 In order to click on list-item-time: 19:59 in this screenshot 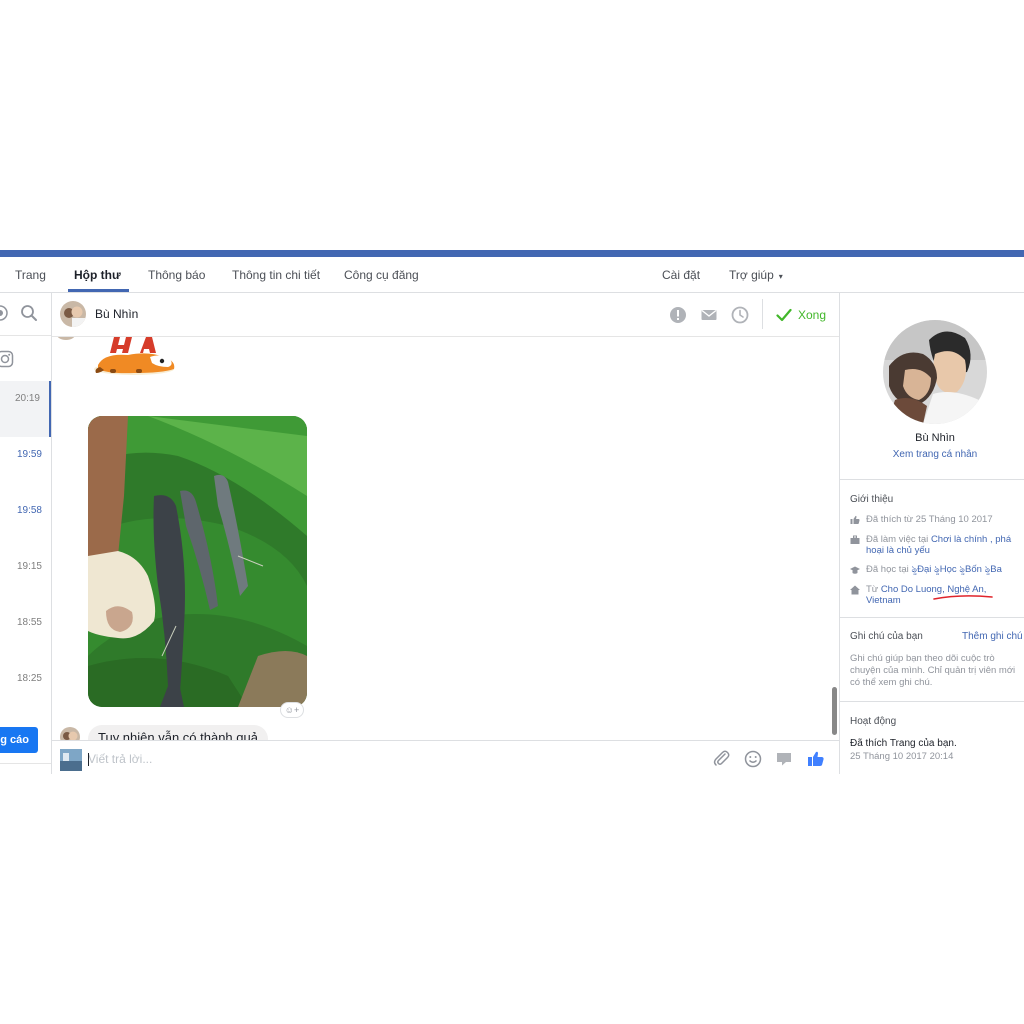, I will do `click(29, 454)`.